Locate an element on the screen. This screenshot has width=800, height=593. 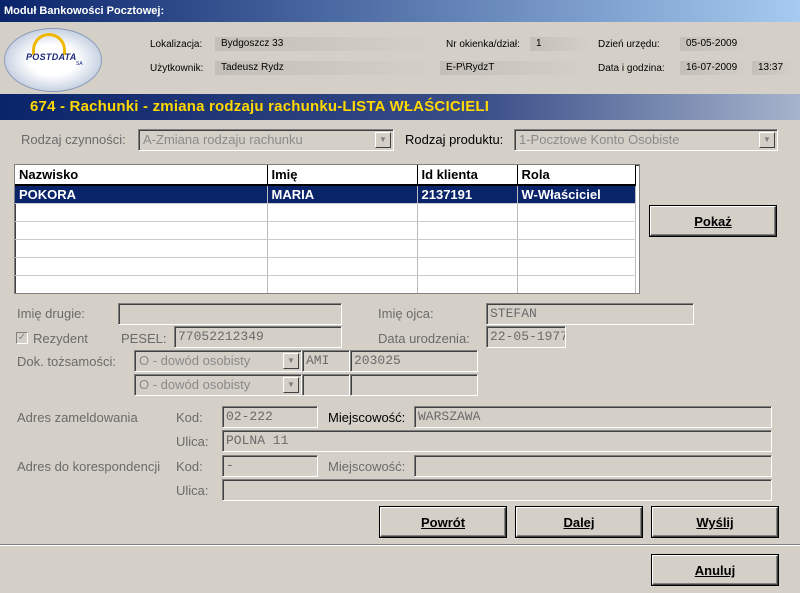
imie-ojca-label: Imię ojca: is located at coordinates (406, 313).